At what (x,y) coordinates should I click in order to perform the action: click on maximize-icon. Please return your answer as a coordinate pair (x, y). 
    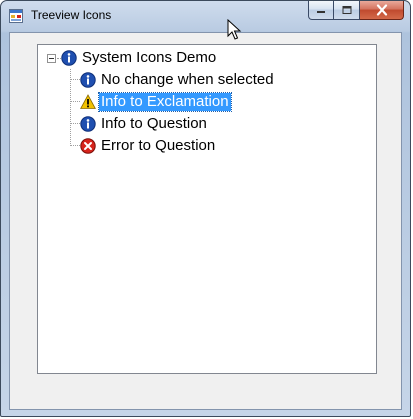
    Looking at the image, I should click on (346, 10).